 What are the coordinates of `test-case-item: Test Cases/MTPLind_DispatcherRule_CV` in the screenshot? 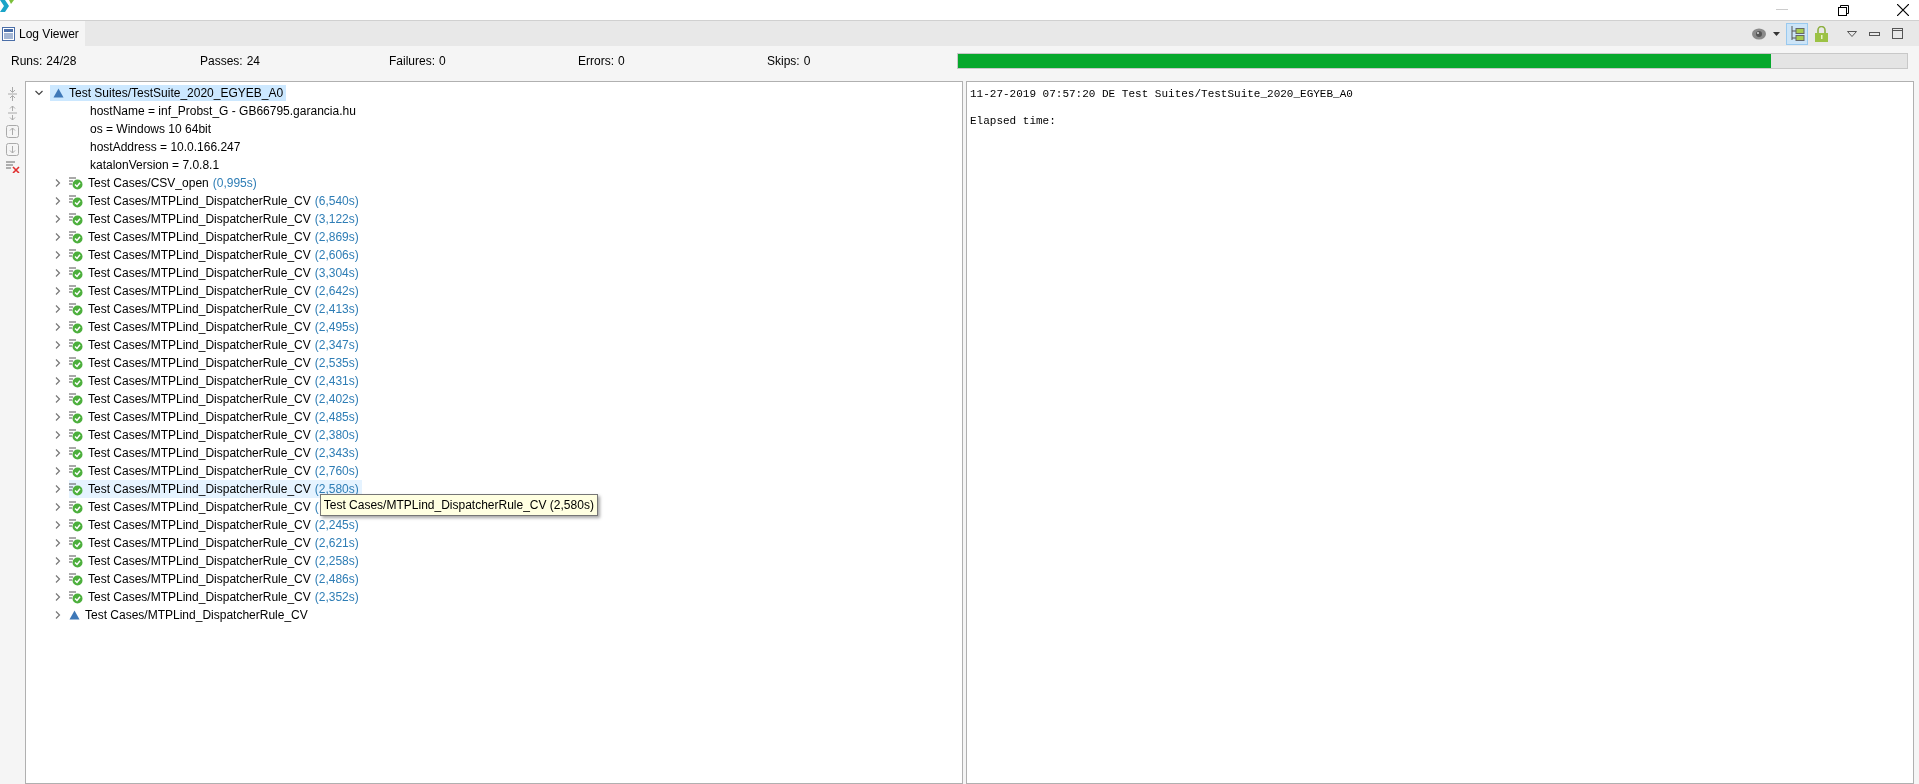 It's located at (190, 615).